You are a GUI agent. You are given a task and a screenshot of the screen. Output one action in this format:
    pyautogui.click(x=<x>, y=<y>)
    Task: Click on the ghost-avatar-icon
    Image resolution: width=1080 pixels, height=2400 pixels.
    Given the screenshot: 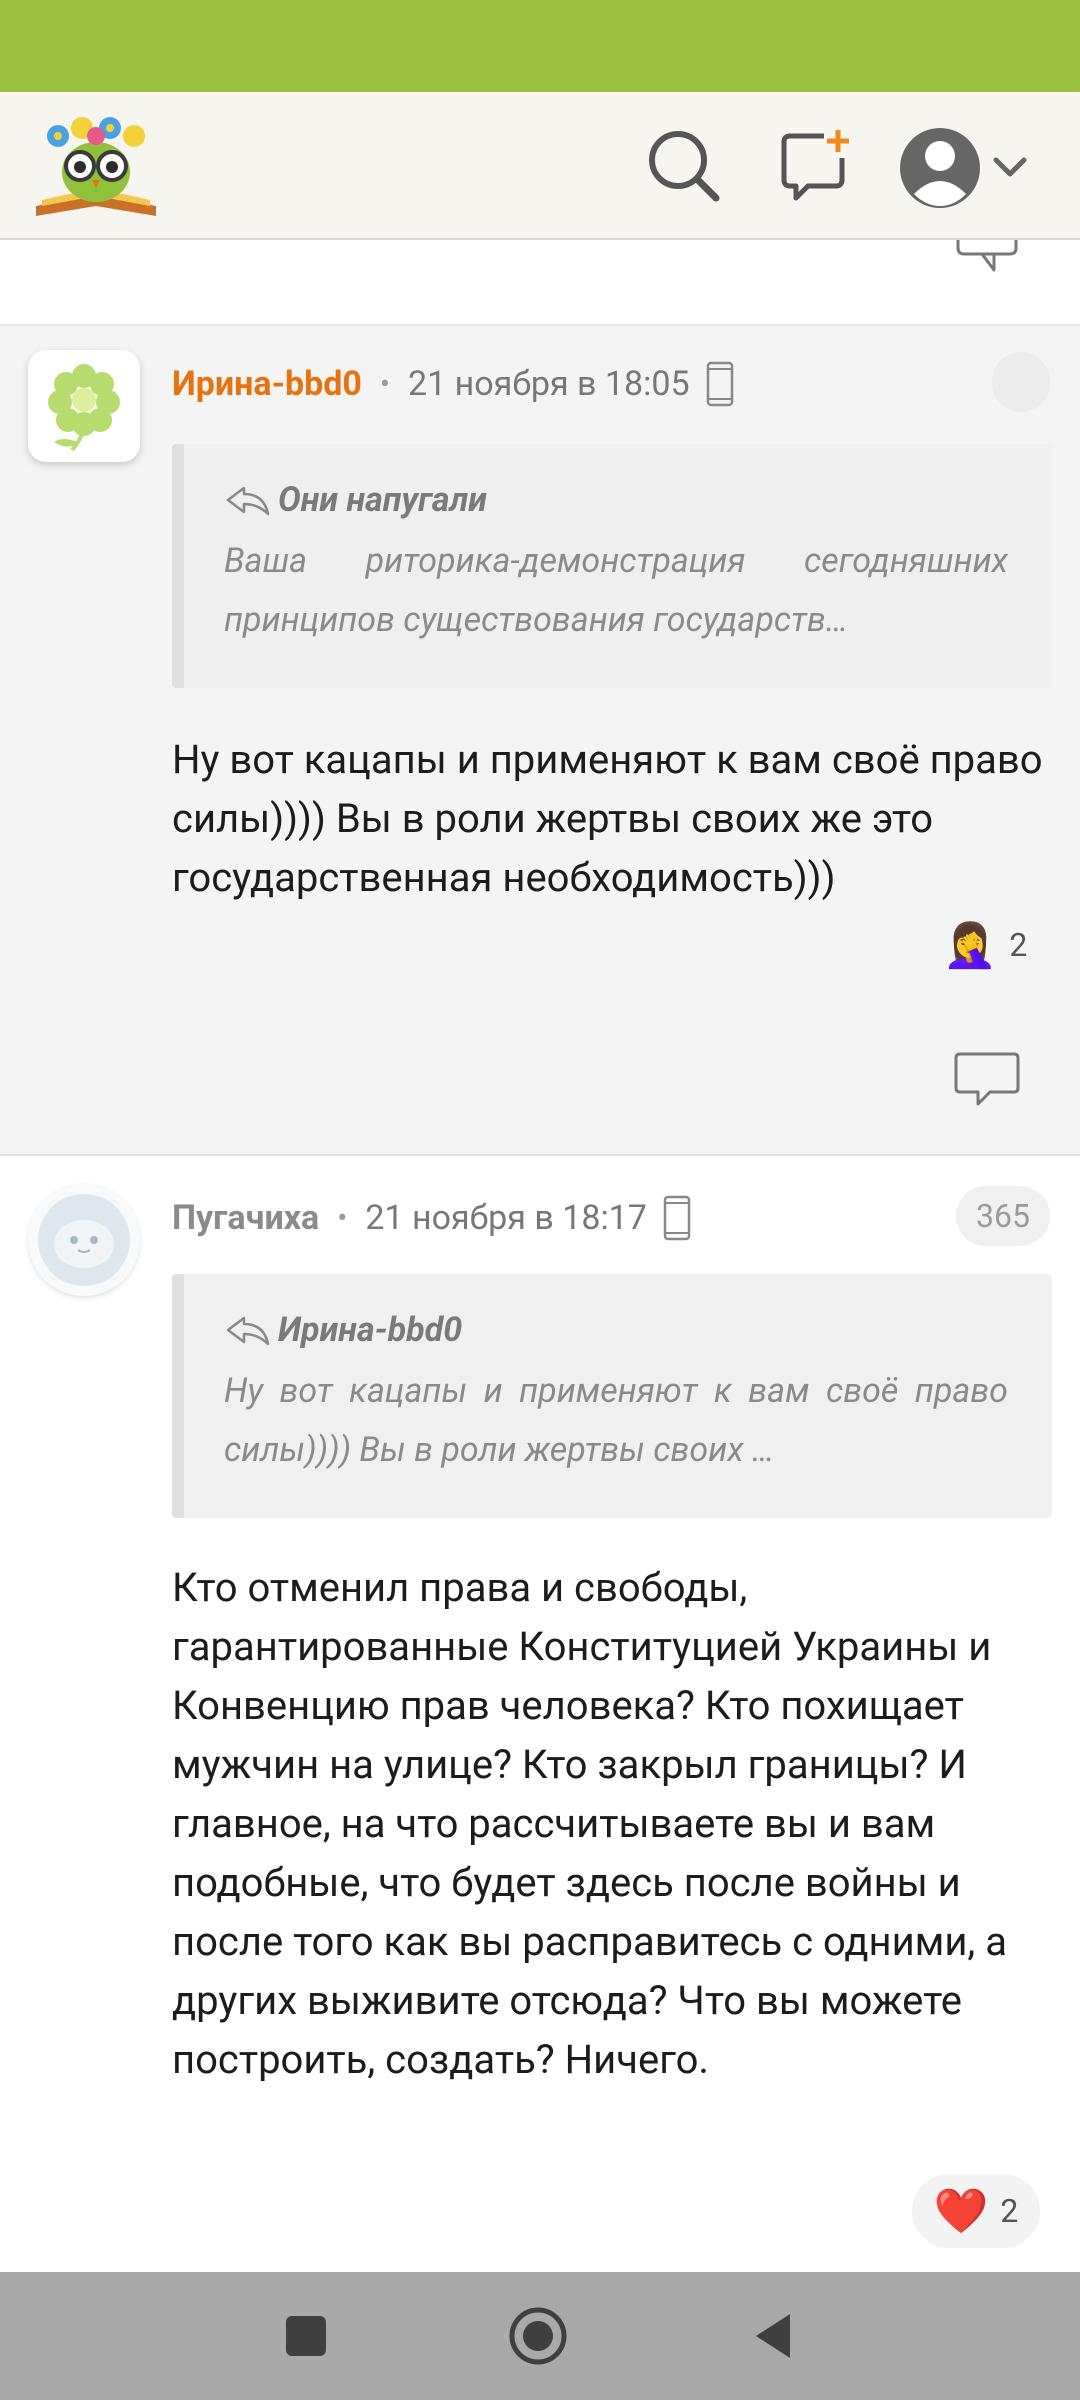 What is the action you would take?
    pyautogui.click(x=84, y=1240)
    